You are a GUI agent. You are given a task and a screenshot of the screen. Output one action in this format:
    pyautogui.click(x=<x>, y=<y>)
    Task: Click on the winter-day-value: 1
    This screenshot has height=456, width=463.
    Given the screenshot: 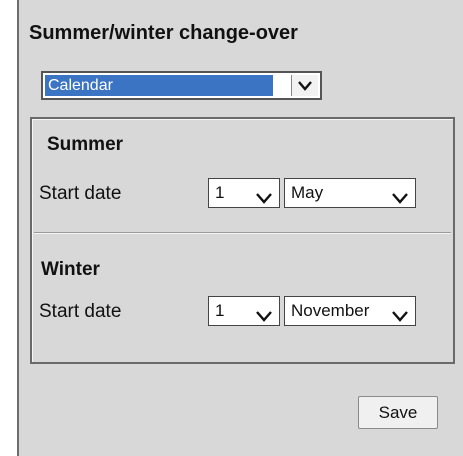 What is the action you would take?
    pyautogui.click(x=220, y=310)
    